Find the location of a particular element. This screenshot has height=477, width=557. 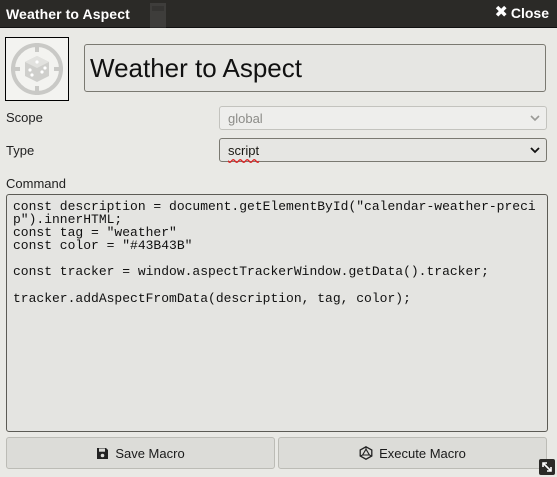

type-label: Type is located at coordinates (20, 150).